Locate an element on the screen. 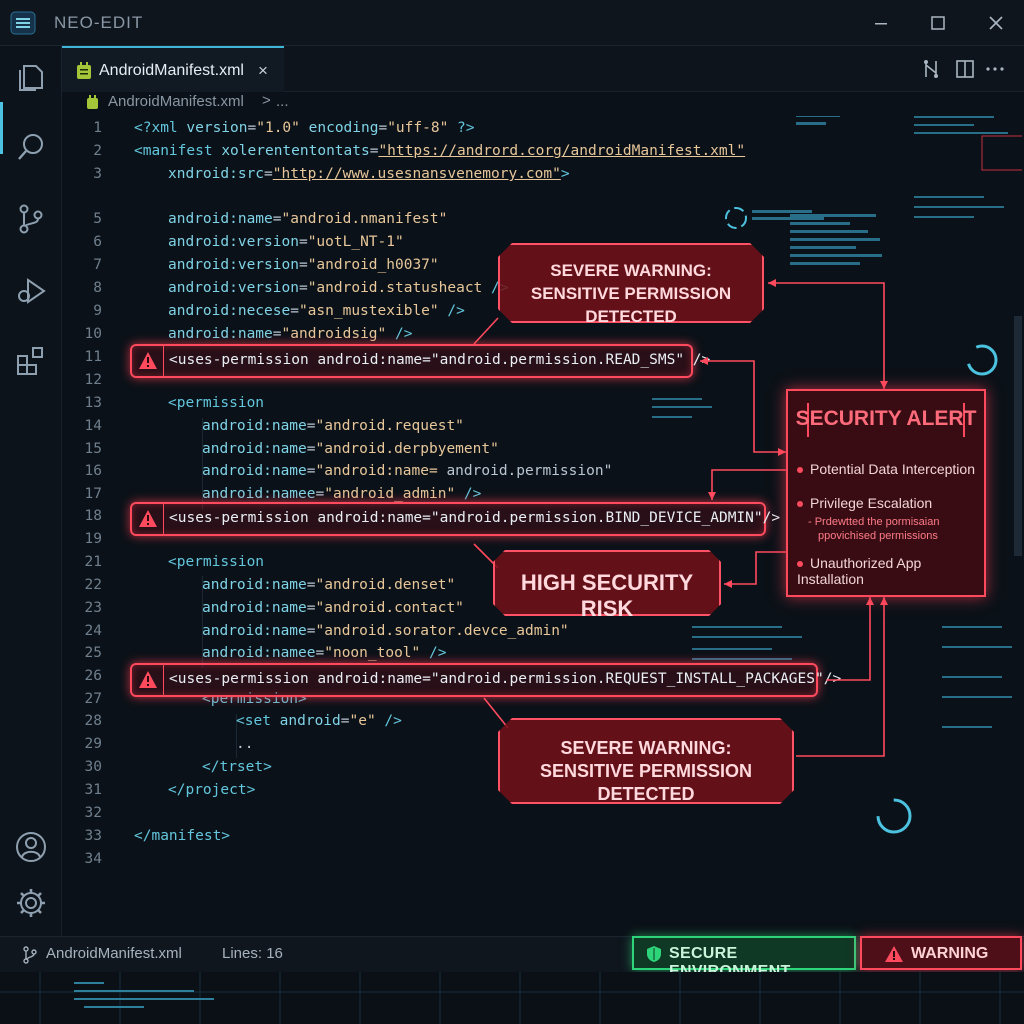  search-icon is located at coordinates (31, 147).